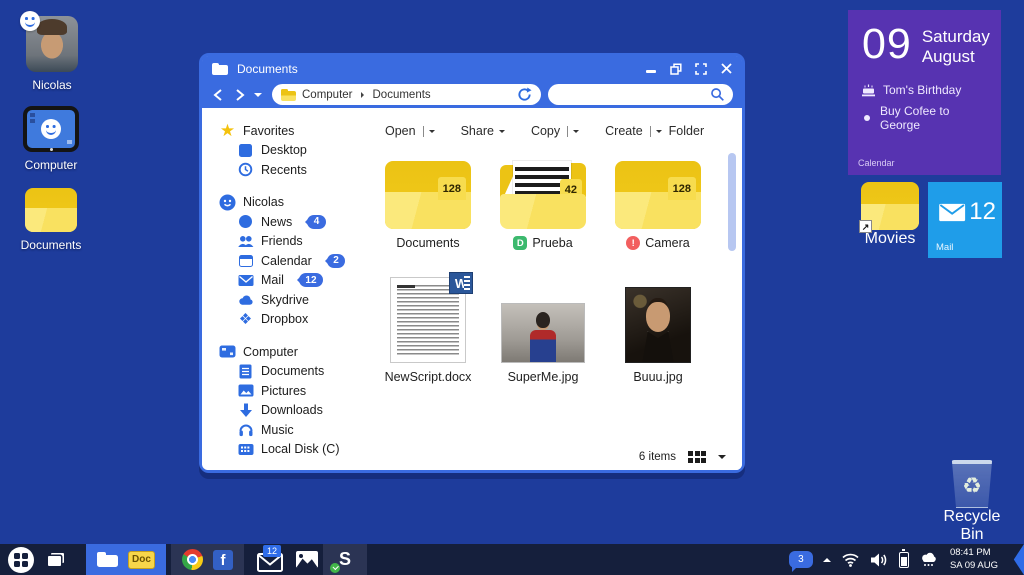 The width and height of the screenshot is (1024, 575). What do you see at coordinates (284, 151) in the screenshot?
I see `sidebar-item-desktop: Desktop` at bounding box center [284, 151].